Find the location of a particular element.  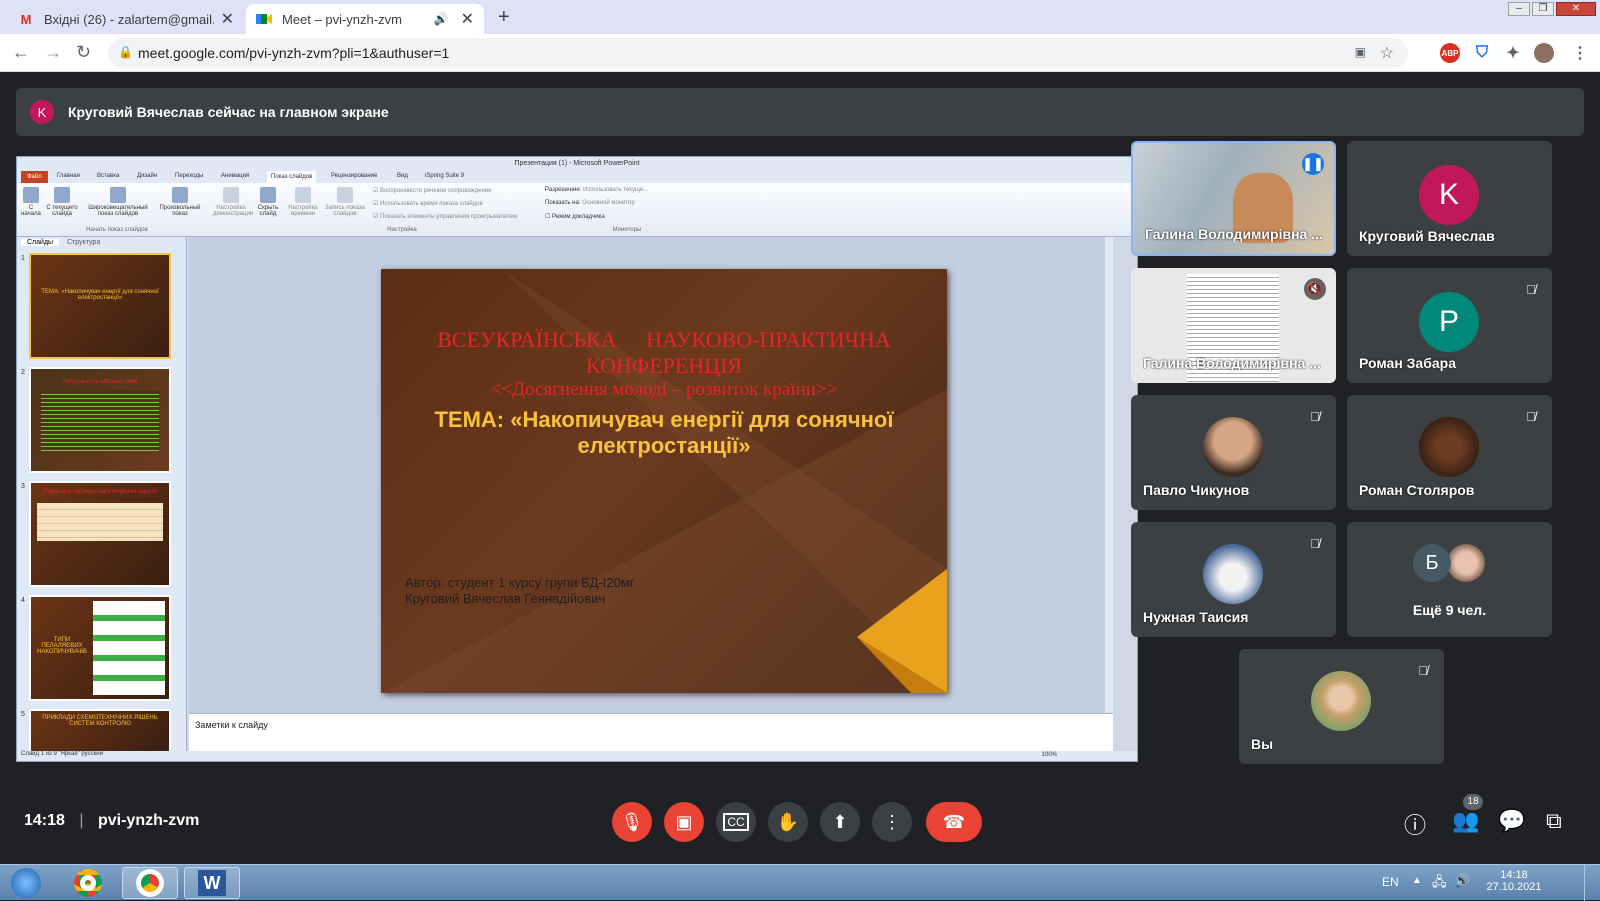

adblock-icon: ABP is located at coordinates (1450, 53).